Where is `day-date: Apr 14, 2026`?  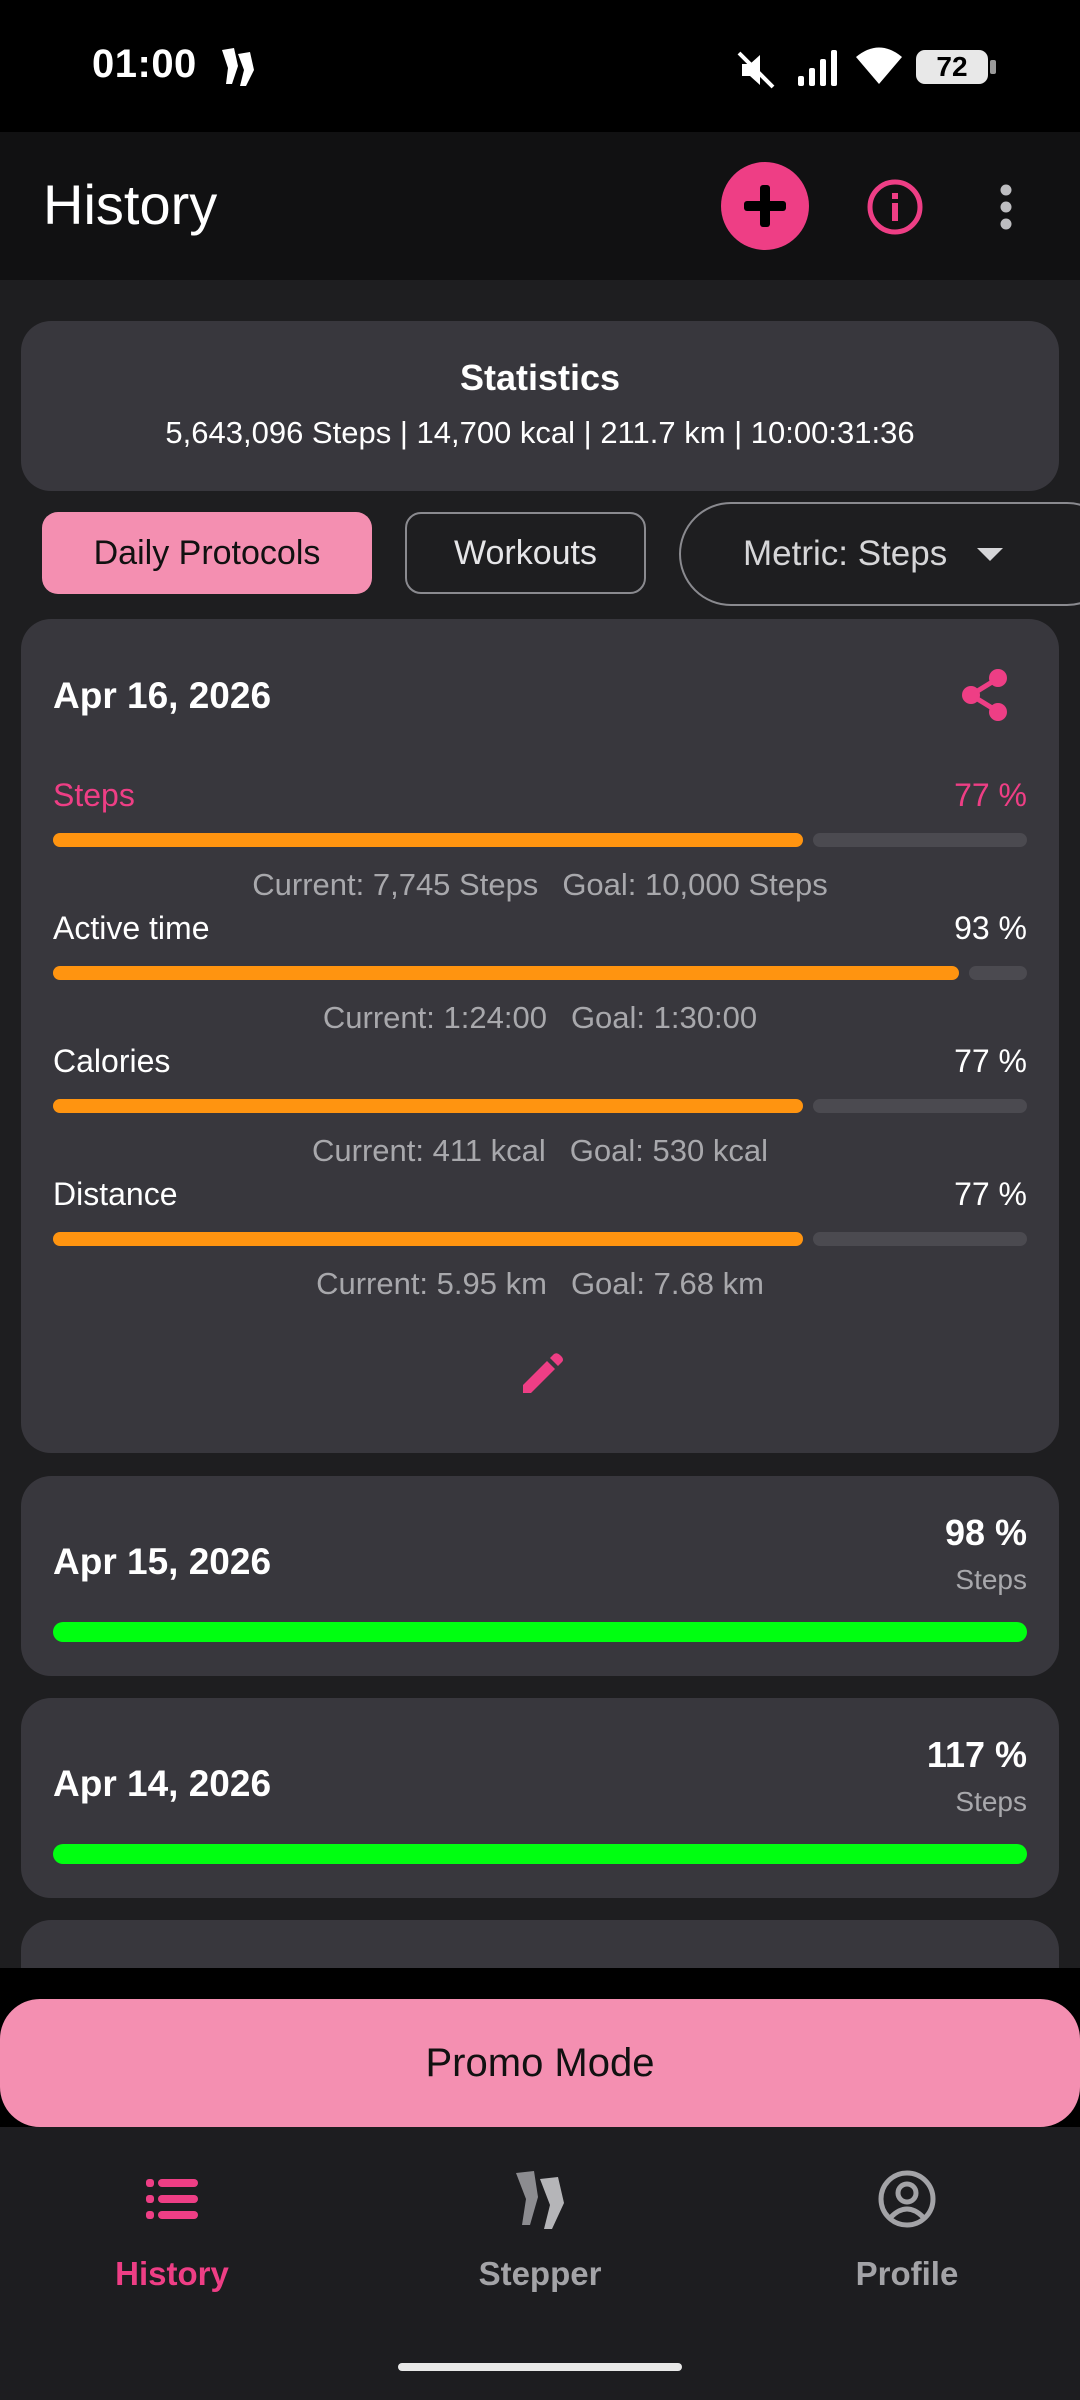
day-date: Apr 14, 2026 is located at coordinates (162, 1783).